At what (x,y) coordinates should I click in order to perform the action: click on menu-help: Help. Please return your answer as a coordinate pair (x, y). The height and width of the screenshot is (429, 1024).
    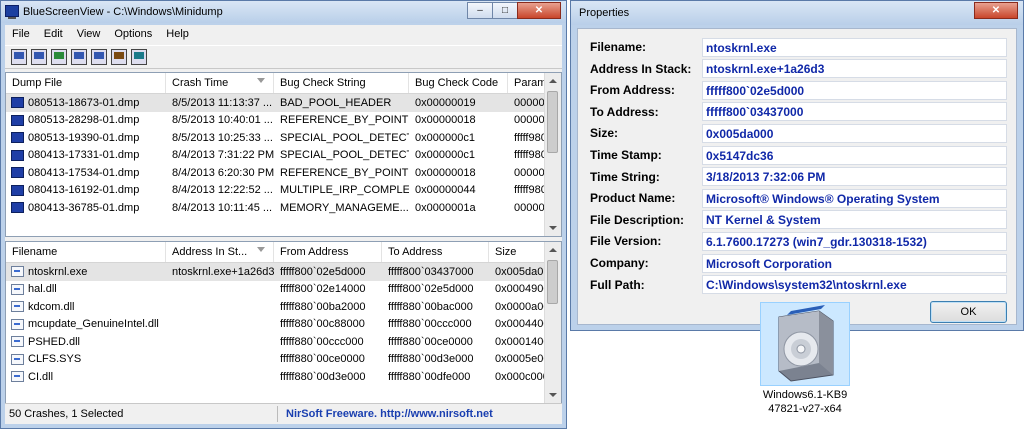
    Looking at the image, I should click on (177, 34).